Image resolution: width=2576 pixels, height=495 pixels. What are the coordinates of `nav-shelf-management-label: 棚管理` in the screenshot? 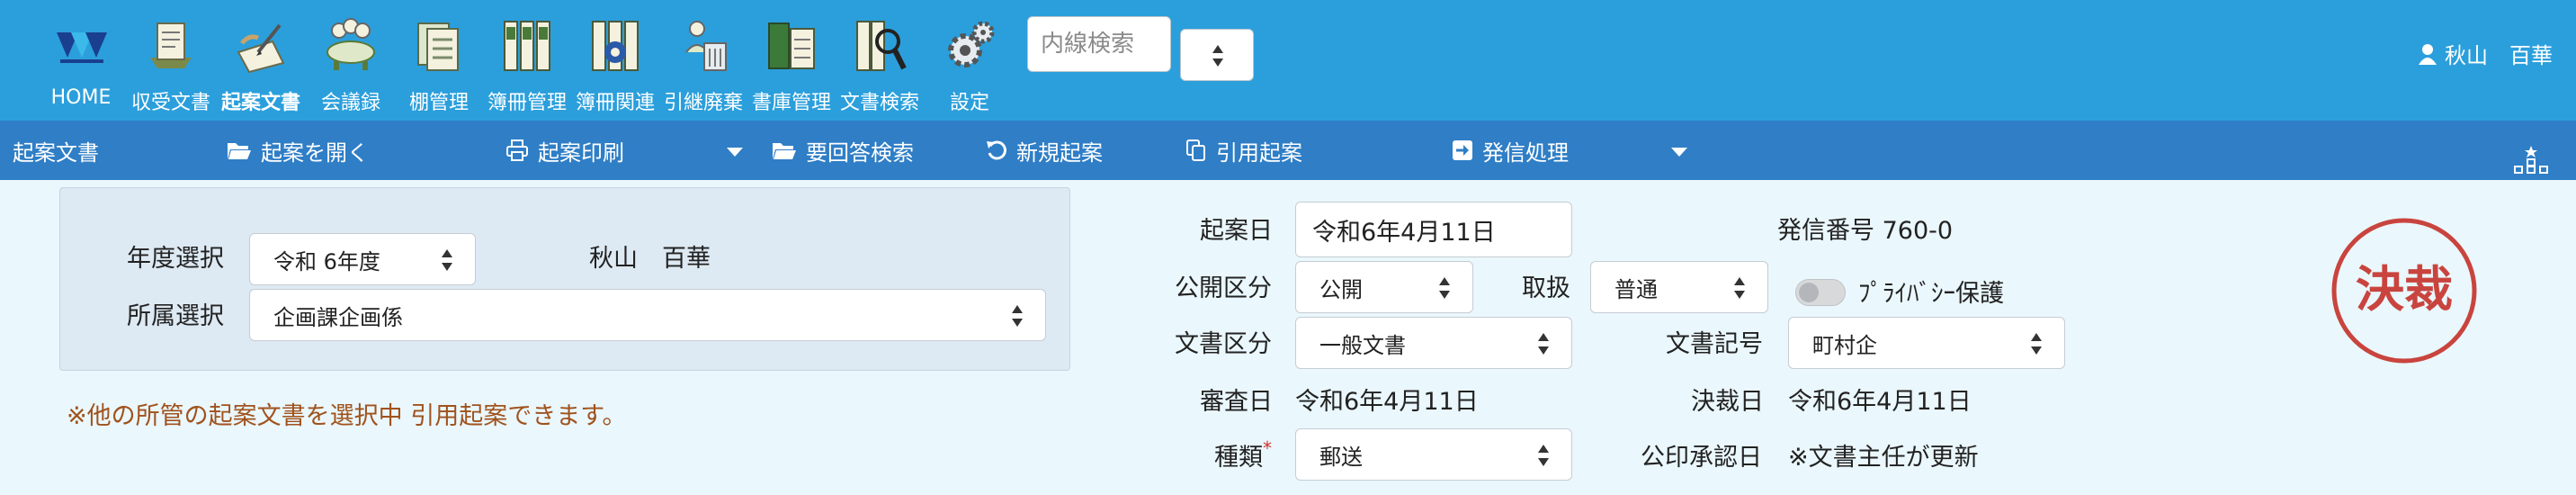 It's located at (438, 103).